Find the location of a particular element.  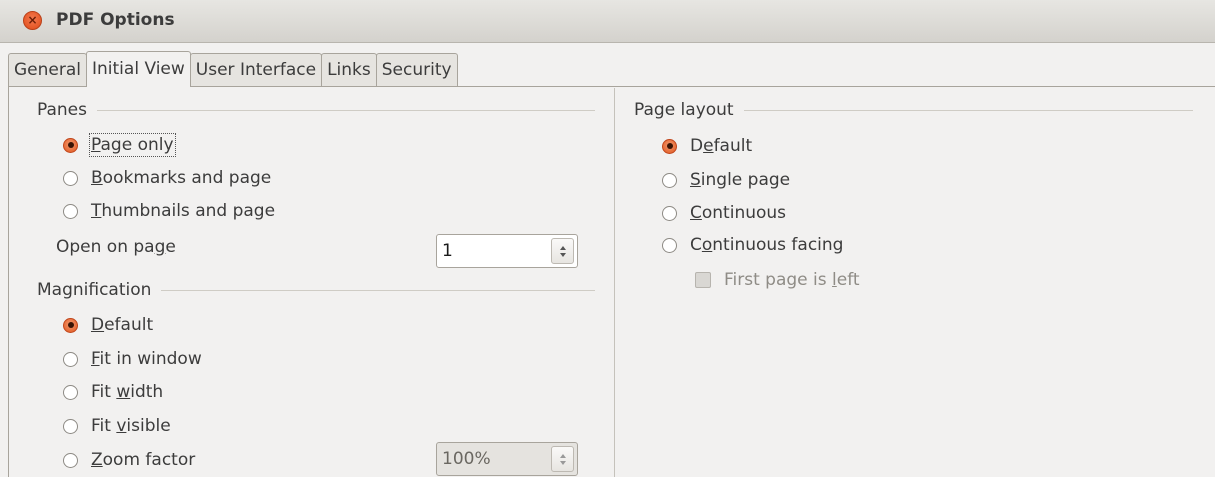

radio-magnification-default: Default is located at coordinates (108, 325).